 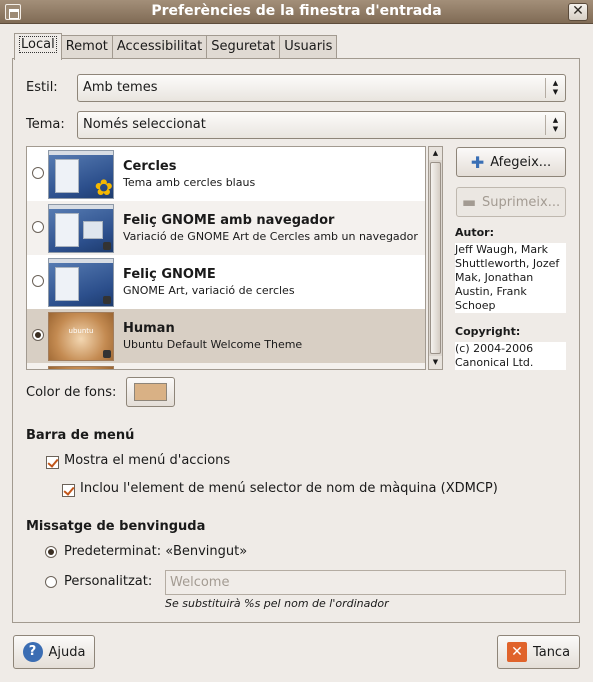 I want to click on theme-description: Tema amb cercles blaus, so click(x=189, y=182).